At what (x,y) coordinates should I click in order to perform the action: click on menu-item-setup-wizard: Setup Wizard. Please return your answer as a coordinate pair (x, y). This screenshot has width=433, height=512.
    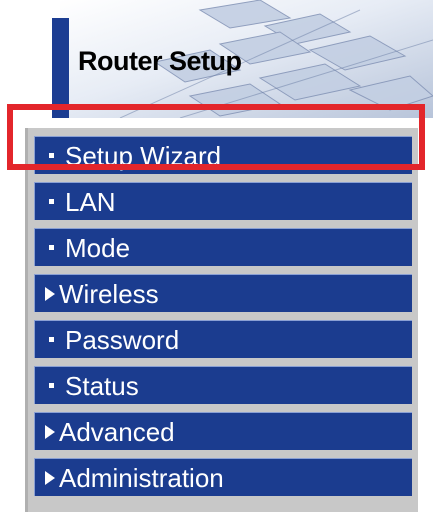
    Looking at the image, I should click on (223, 155).